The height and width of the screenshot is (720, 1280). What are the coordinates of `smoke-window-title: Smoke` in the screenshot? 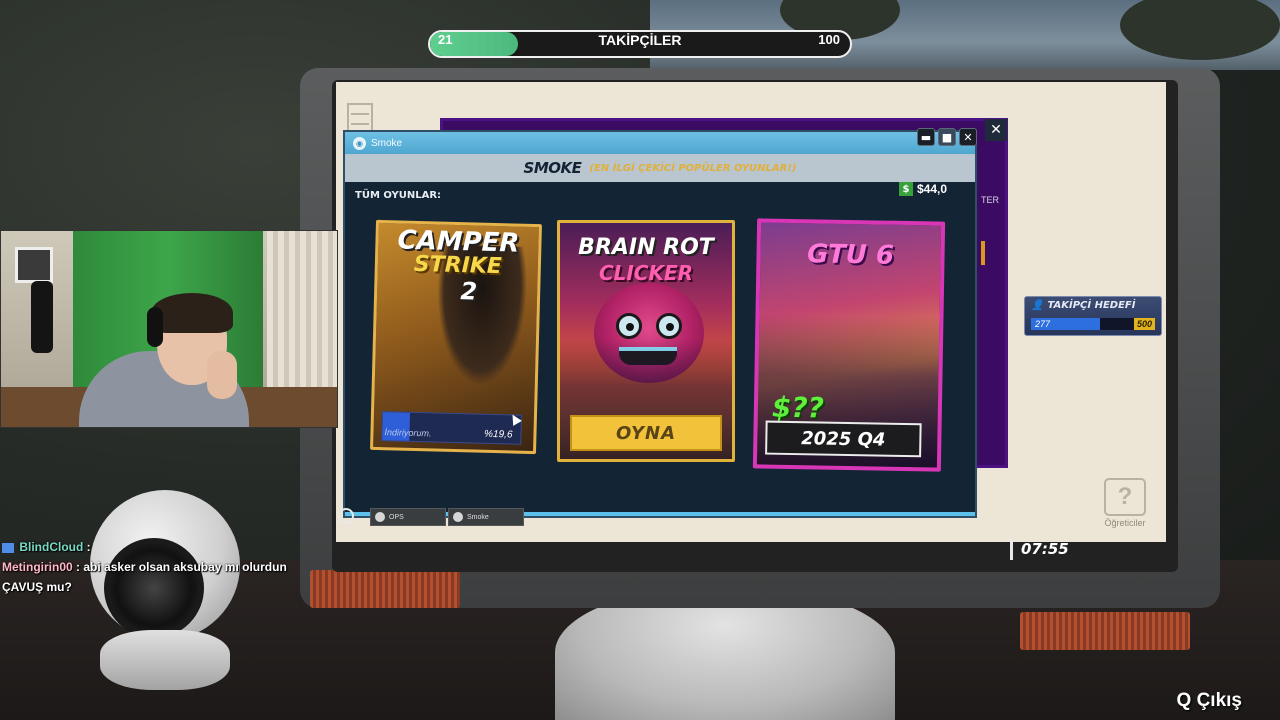 It's located at (387, 143).